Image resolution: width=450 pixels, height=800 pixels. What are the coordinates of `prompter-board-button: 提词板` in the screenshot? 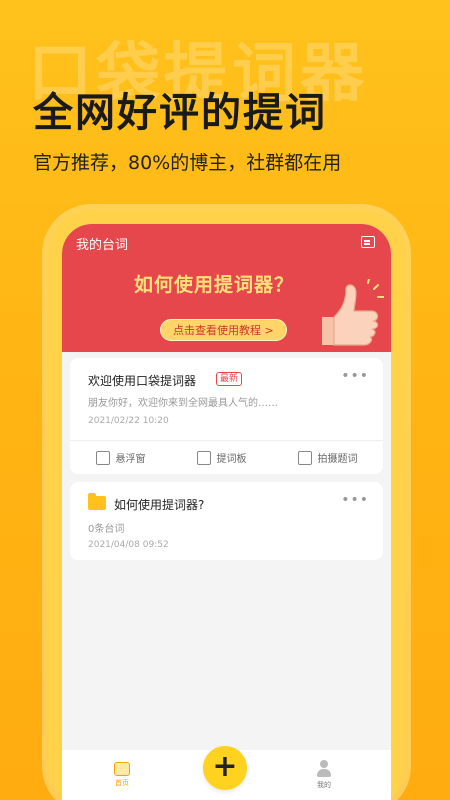 It's located at (221, 457).